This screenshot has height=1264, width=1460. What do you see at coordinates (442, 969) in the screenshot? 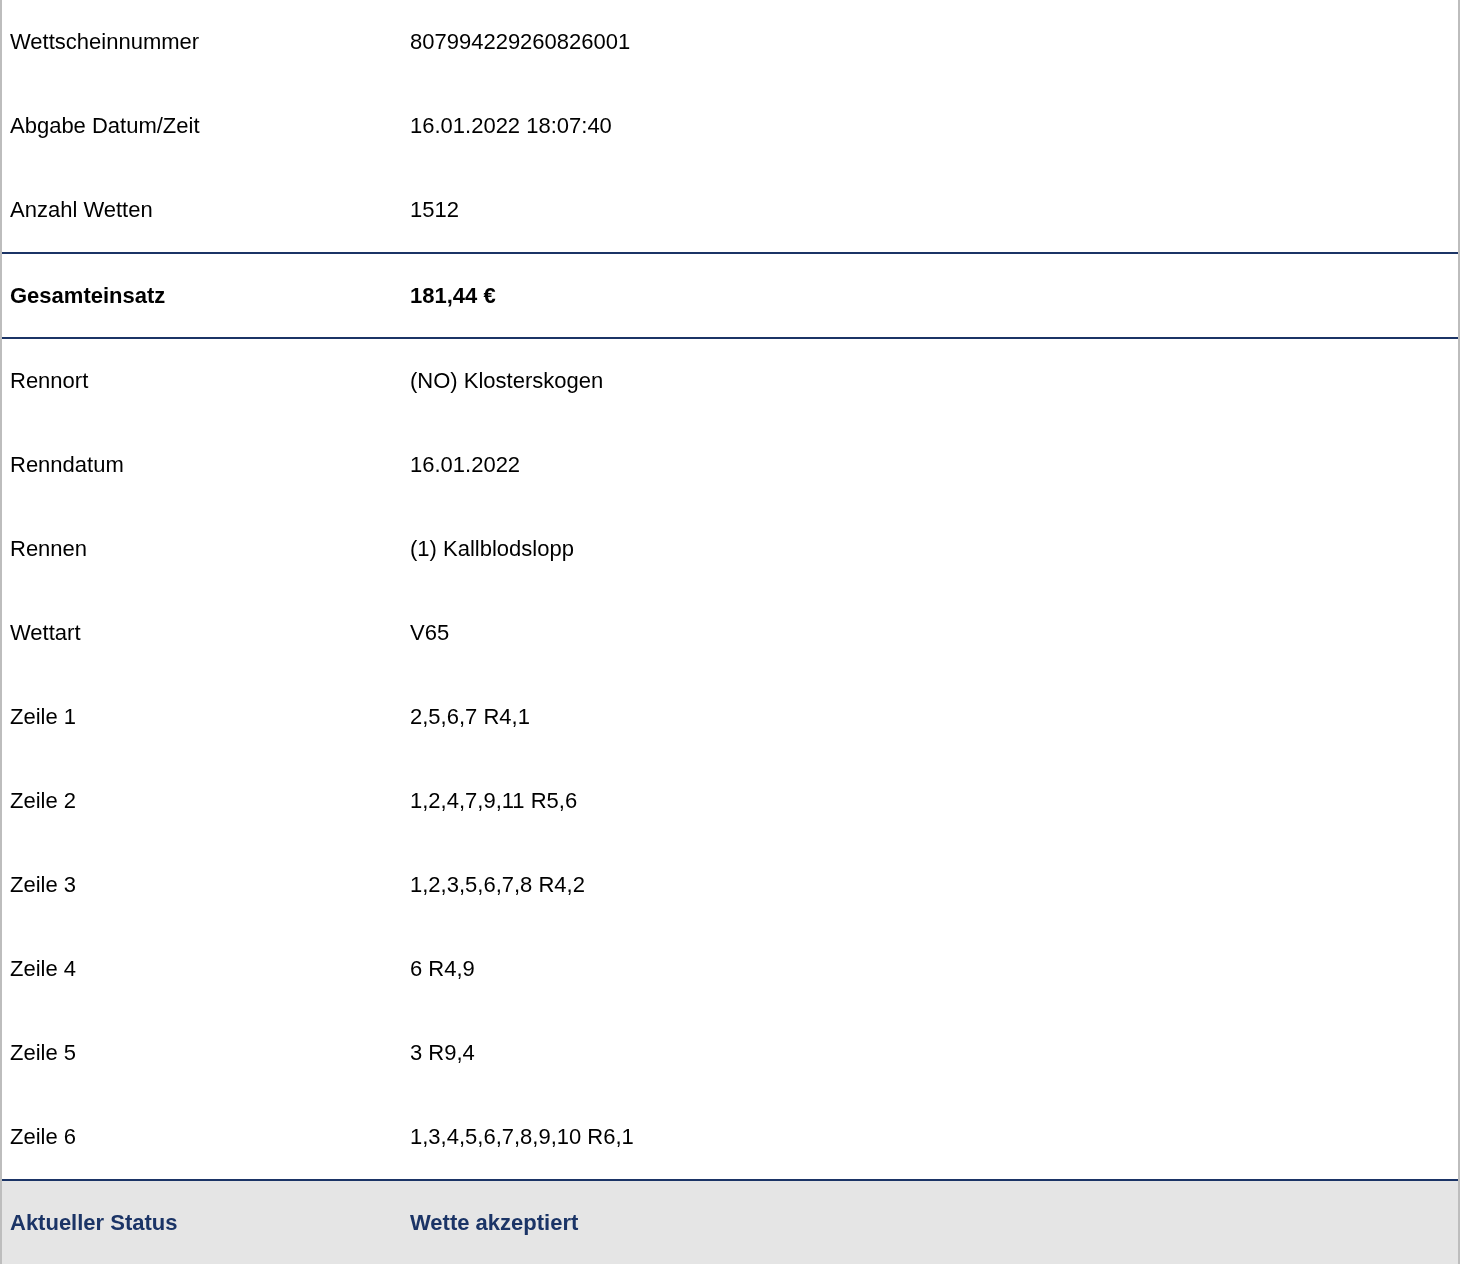
I see `field-value: 6 R4,9` at bounding box center [442, 969].